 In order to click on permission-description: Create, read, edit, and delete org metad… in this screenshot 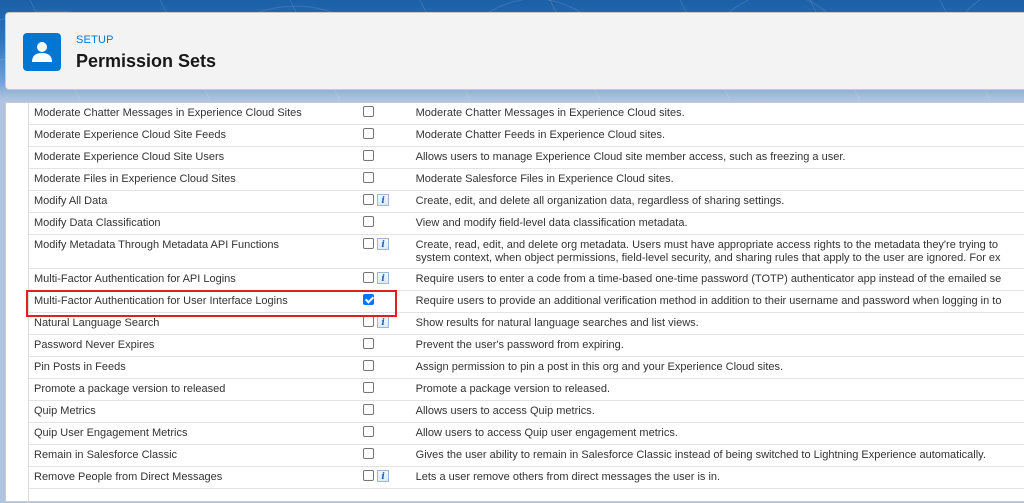, I will do `click(714, 251)`.